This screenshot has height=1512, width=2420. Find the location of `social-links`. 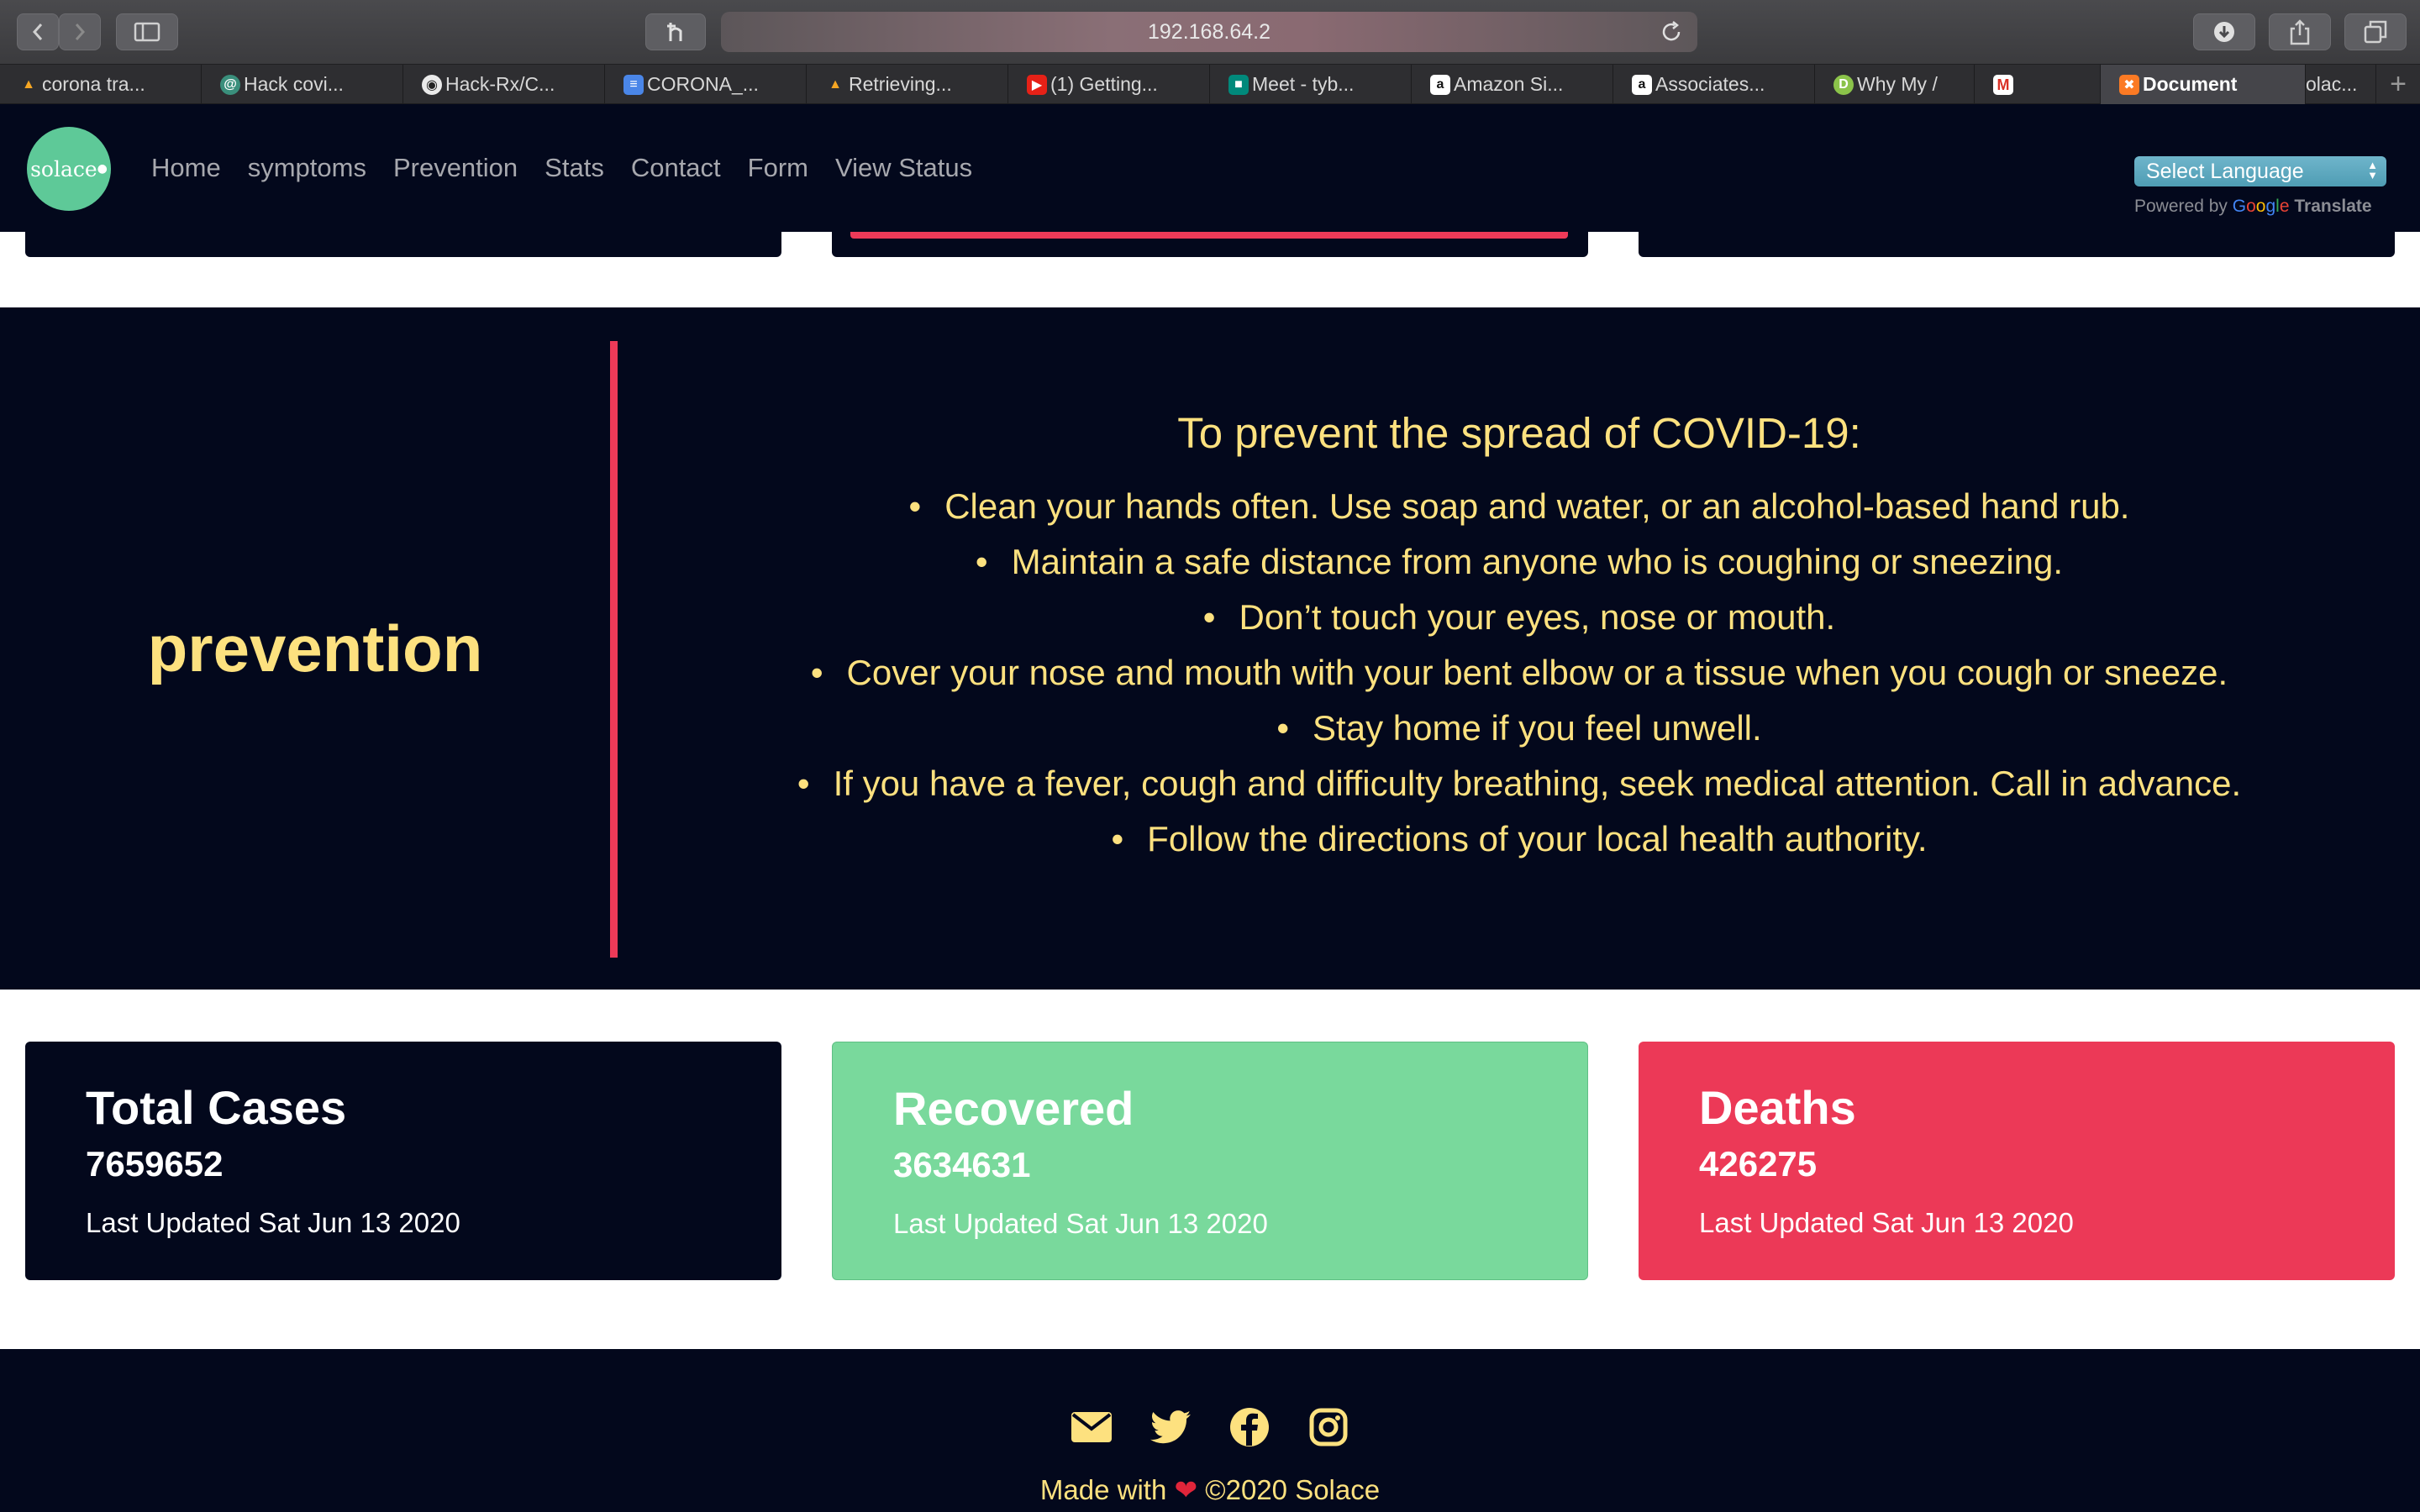

social-links is located at coordinates (1210, 1427).